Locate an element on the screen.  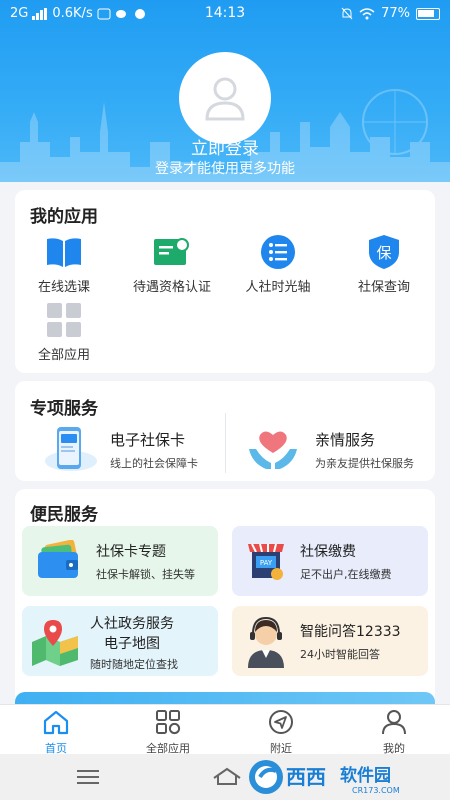
avatar is located at coordinates (225, 98).